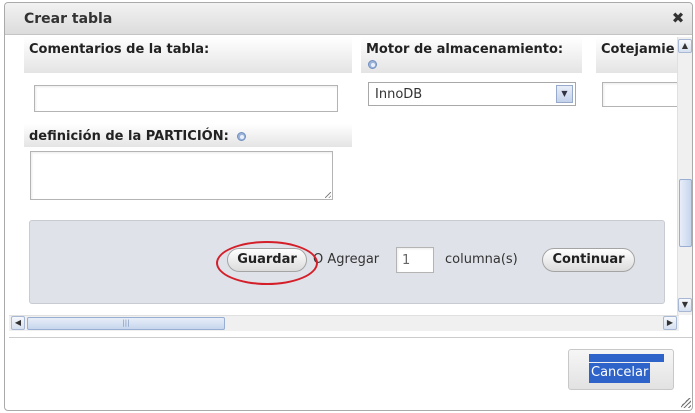  I want to click on scroll-right-icon: ▶, so click(670, 323).